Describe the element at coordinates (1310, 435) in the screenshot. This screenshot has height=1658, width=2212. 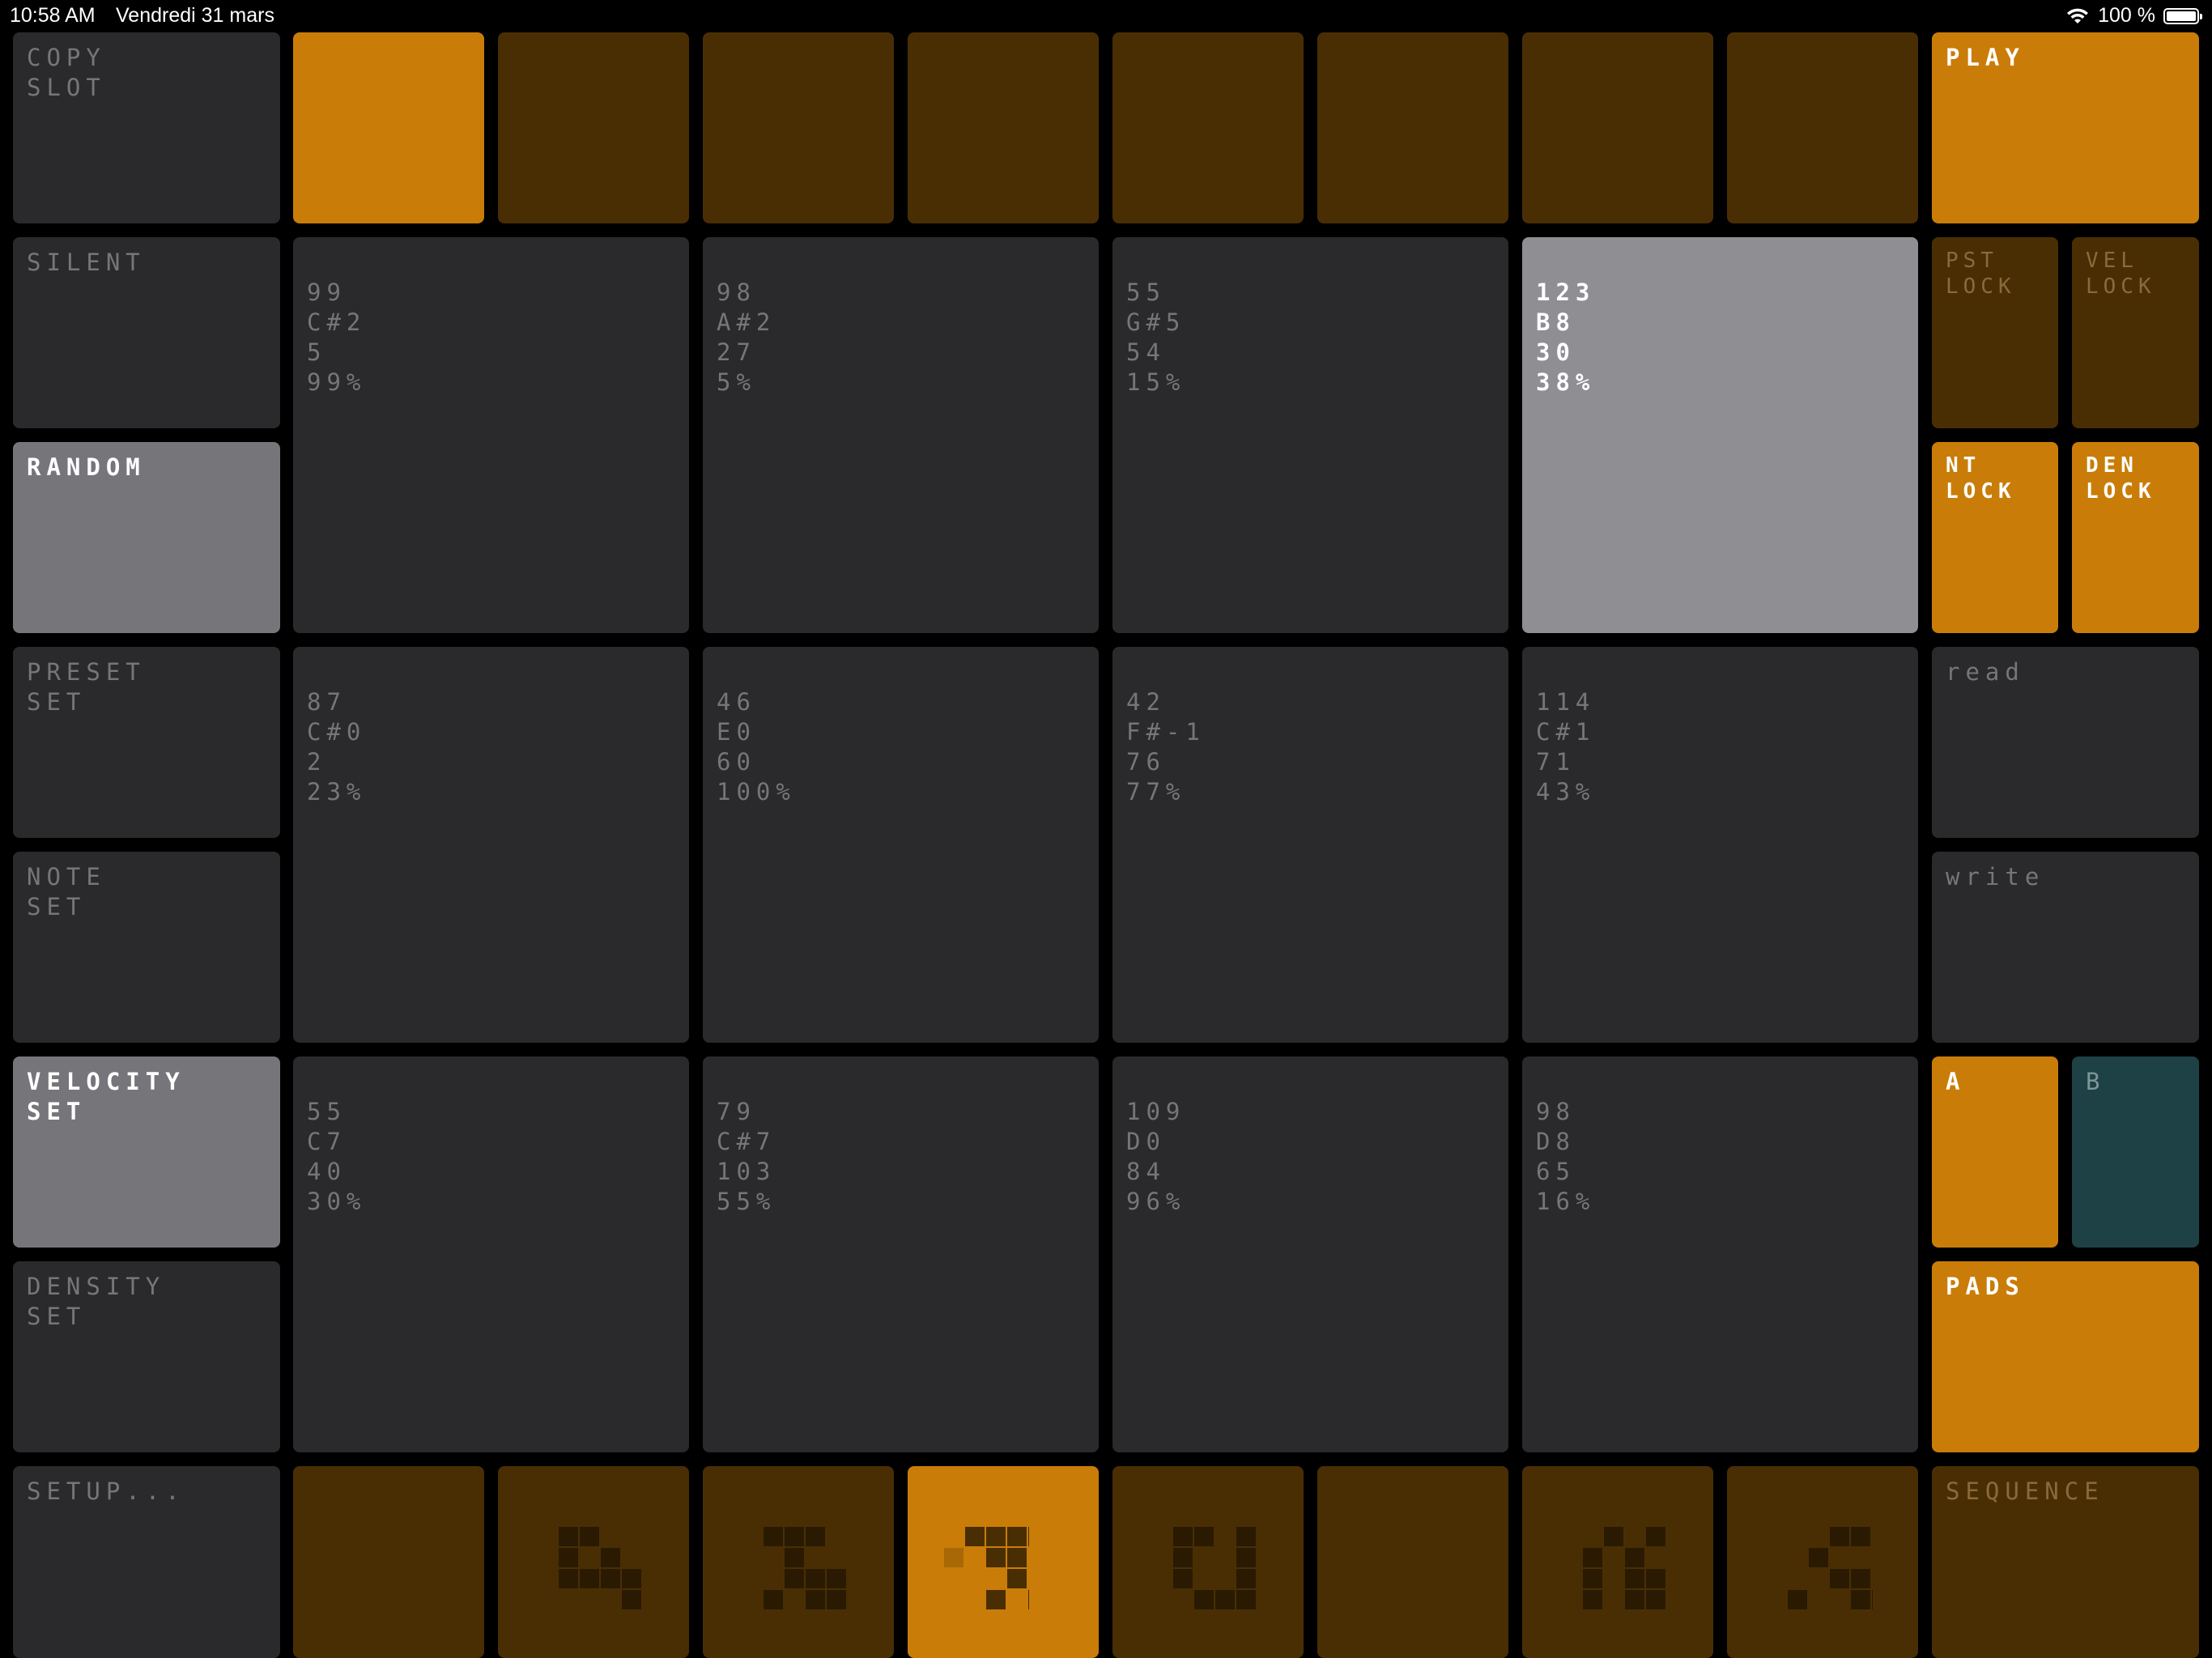
I see `pad-3: 55 G#5 54 15%` at that location.